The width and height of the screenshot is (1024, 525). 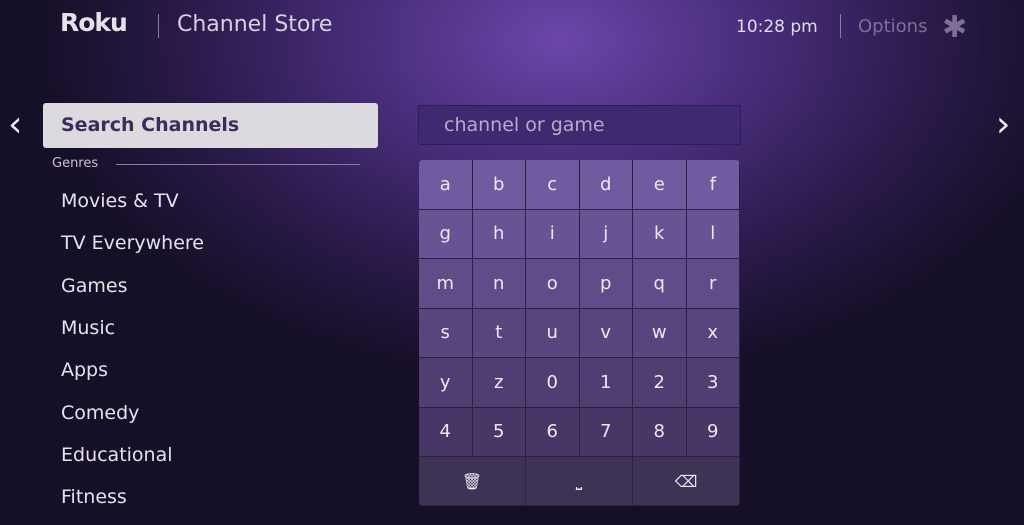 I want to click on key-c: c, so click(x=553, y=185).